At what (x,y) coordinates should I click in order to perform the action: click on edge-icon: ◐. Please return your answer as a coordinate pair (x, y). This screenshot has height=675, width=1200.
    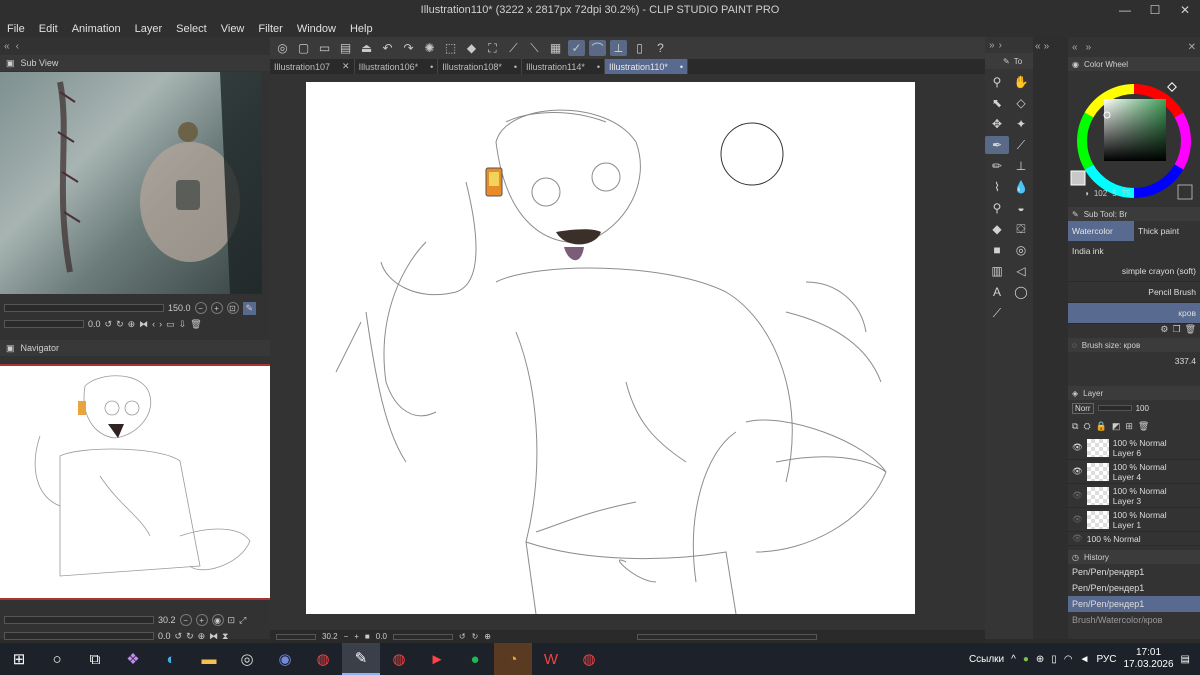
    Looking at the image, I should click on (171, 659).